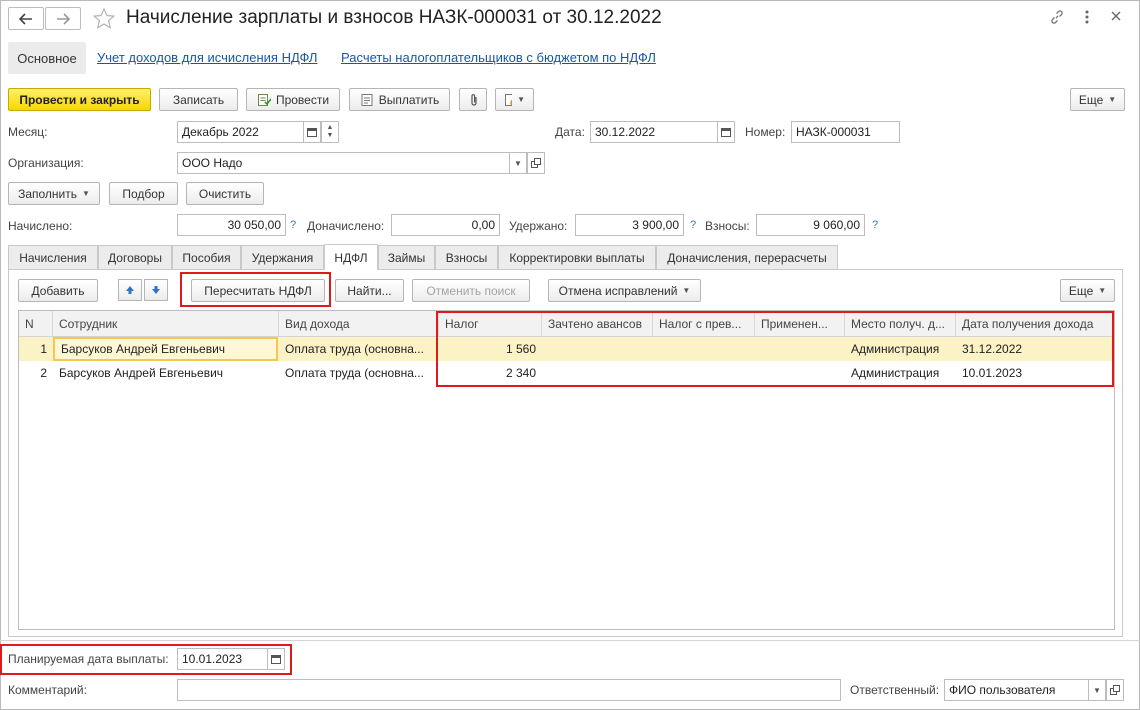  I want to click on link-icon, so click(1057, 18).